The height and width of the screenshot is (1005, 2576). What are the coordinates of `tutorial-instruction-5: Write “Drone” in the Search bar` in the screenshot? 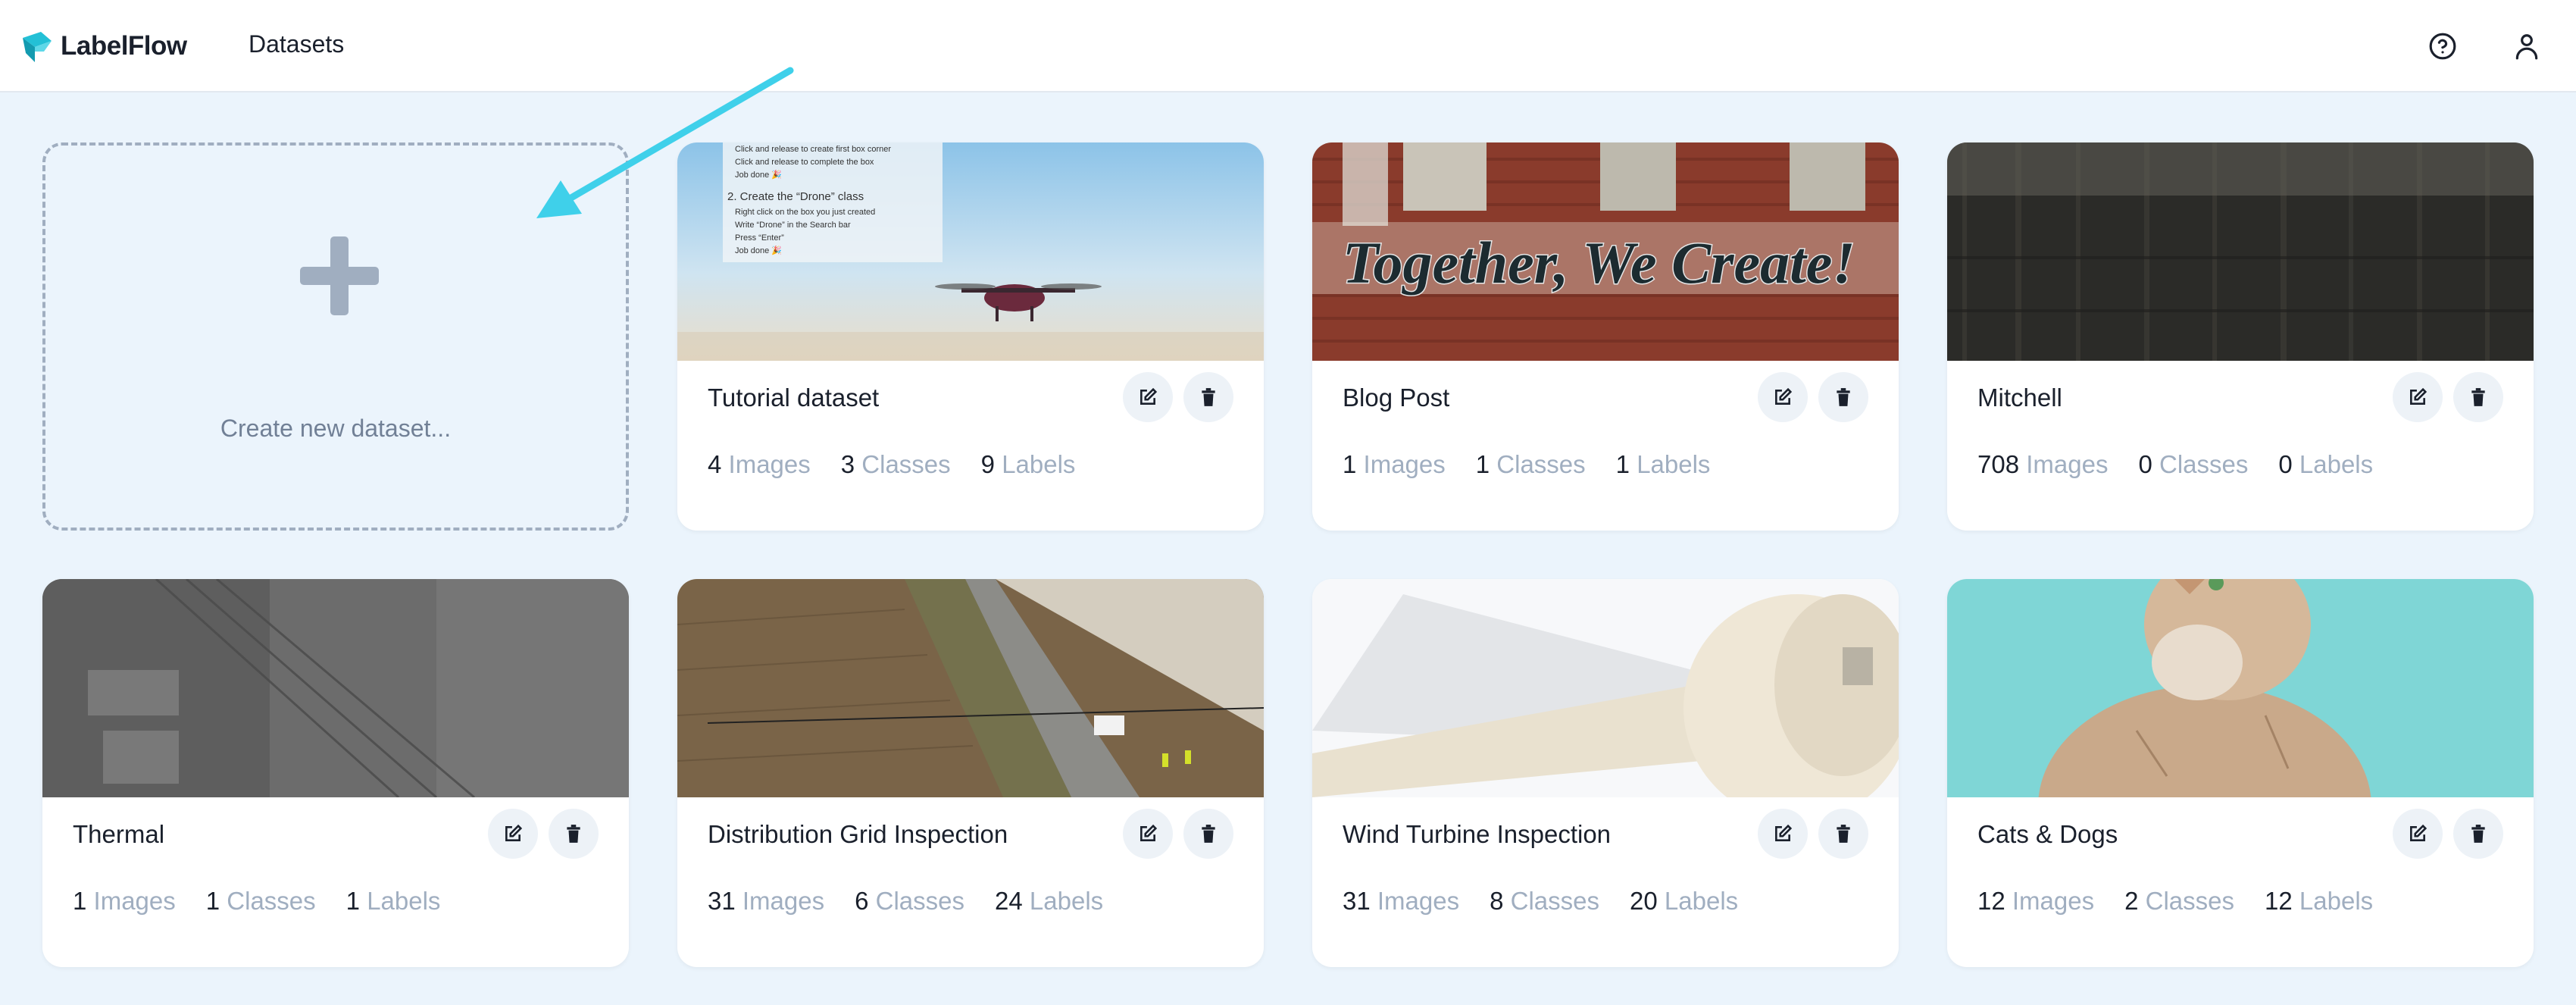 It's located at (793, 226).